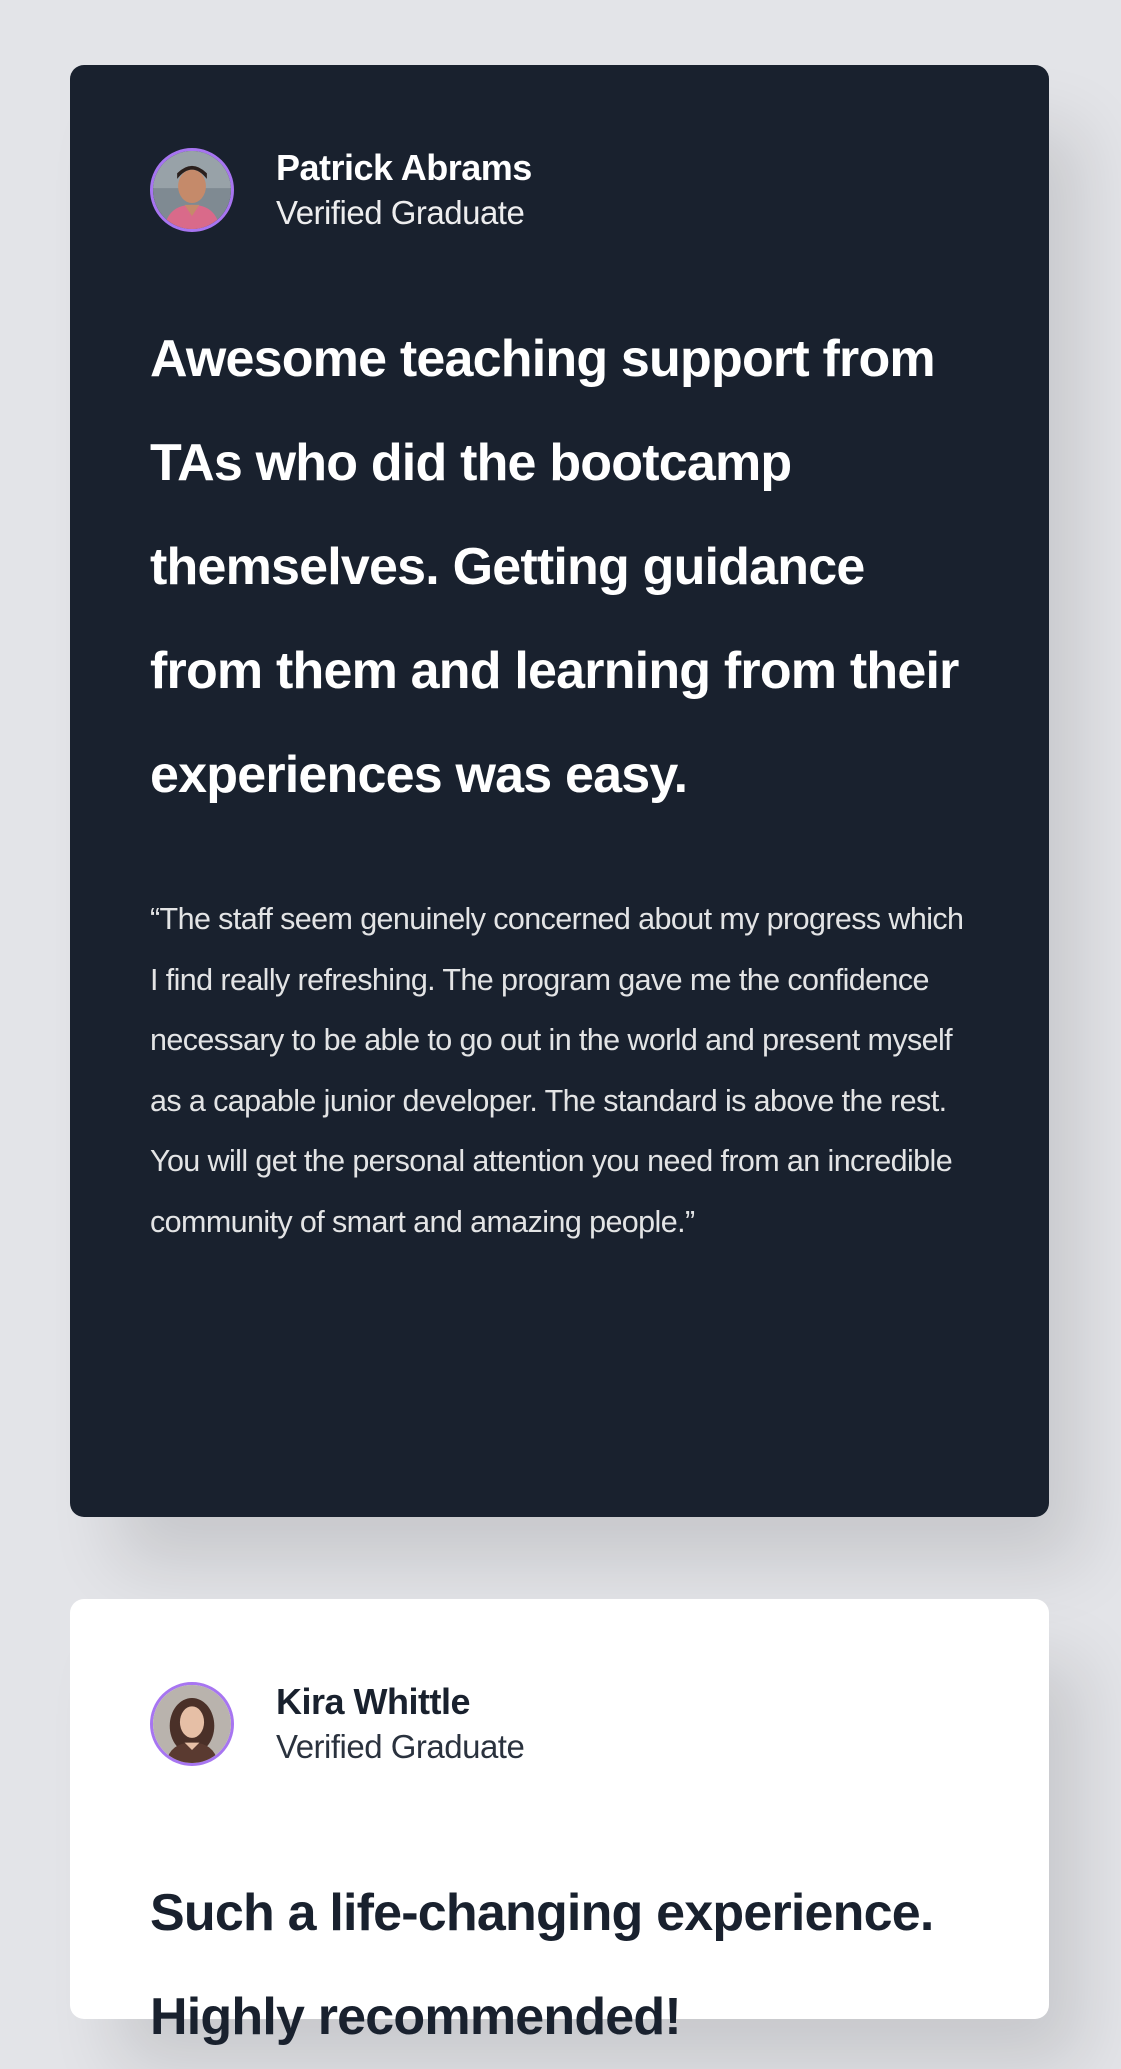 This screenshot has width=1121, height=2069. Describe the element at coordinates (192, 1724) in the screenshot. I see `kira-avatar` at that location.